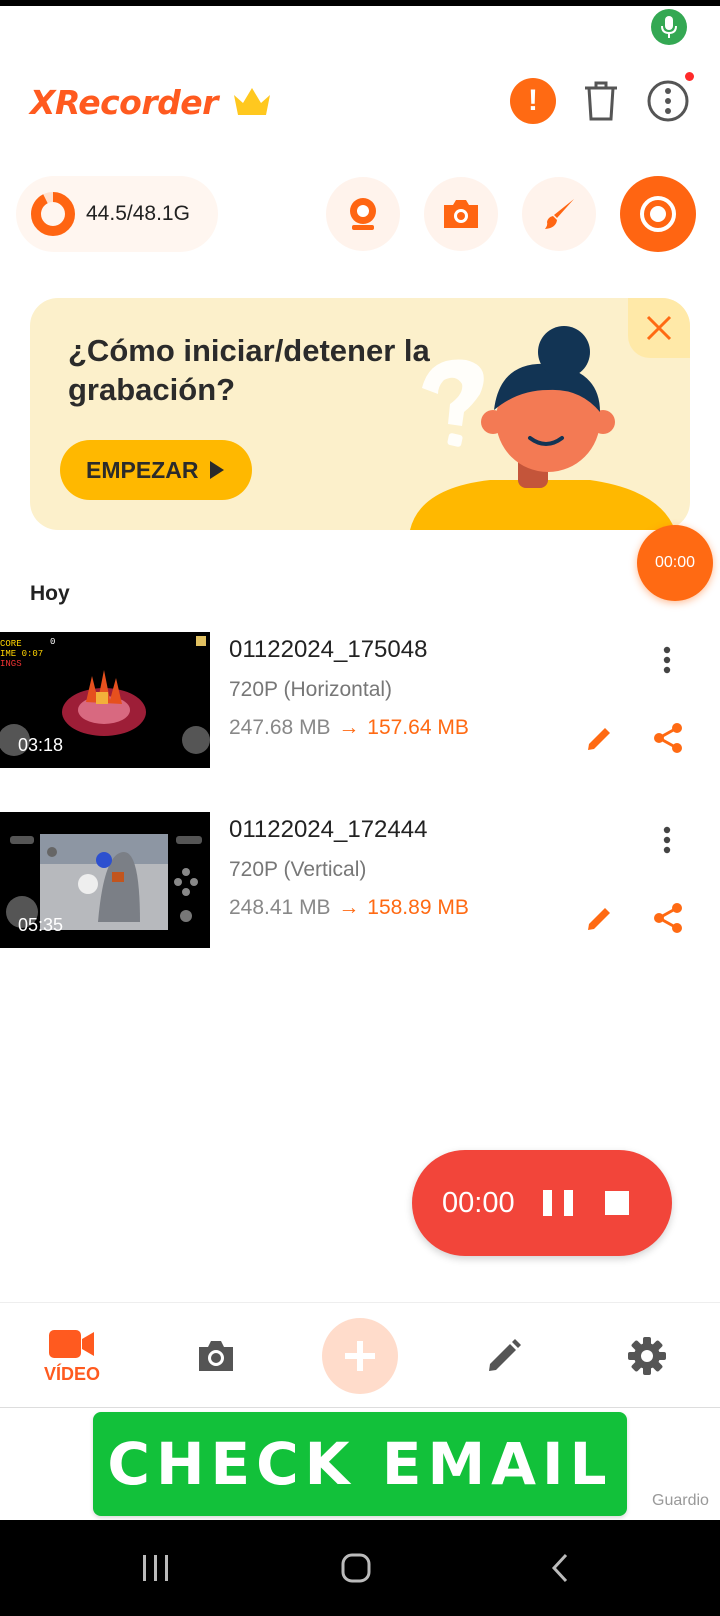 This screenshot has width=720, height=1616. I want to click on nav-screenshots, so click(216, 1356).